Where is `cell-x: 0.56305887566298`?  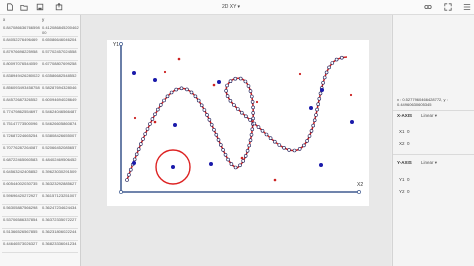
cell-x: 0.56305887566298 is located at coordinates (22, 207).